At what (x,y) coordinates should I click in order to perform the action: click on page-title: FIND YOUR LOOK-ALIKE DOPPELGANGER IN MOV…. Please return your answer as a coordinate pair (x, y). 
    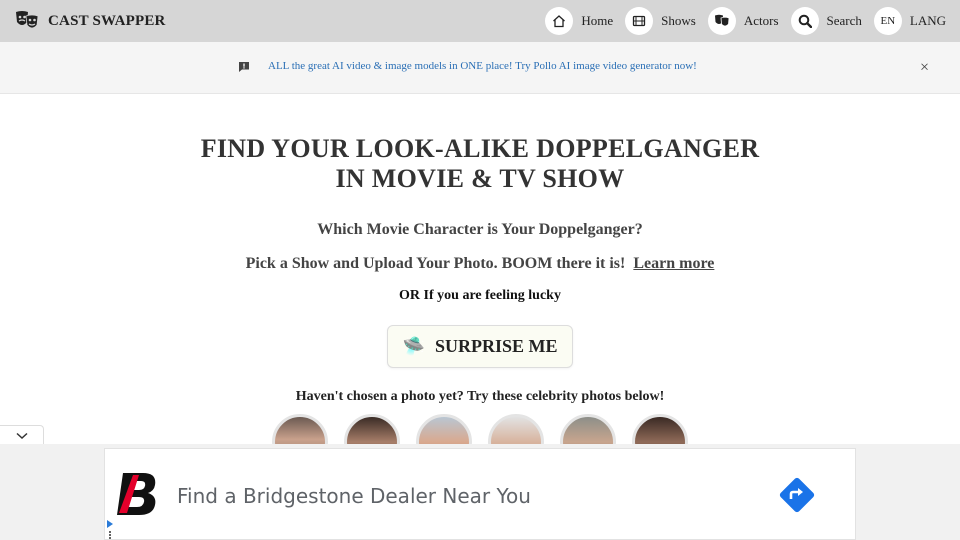
    Looking at the image, I should click on (480, 164).